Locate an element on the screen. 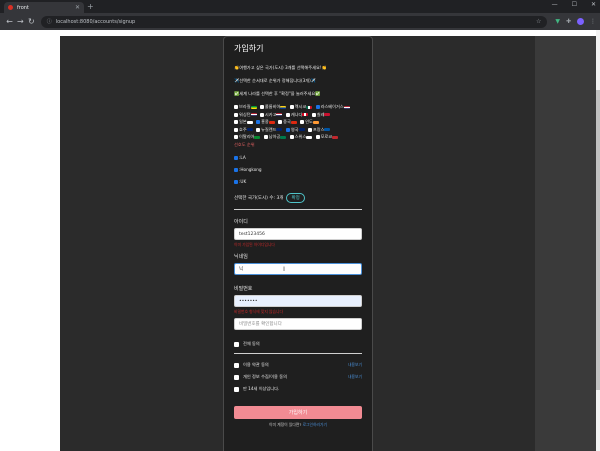  new-tab-icon: + is located at coordinates (90, 7).